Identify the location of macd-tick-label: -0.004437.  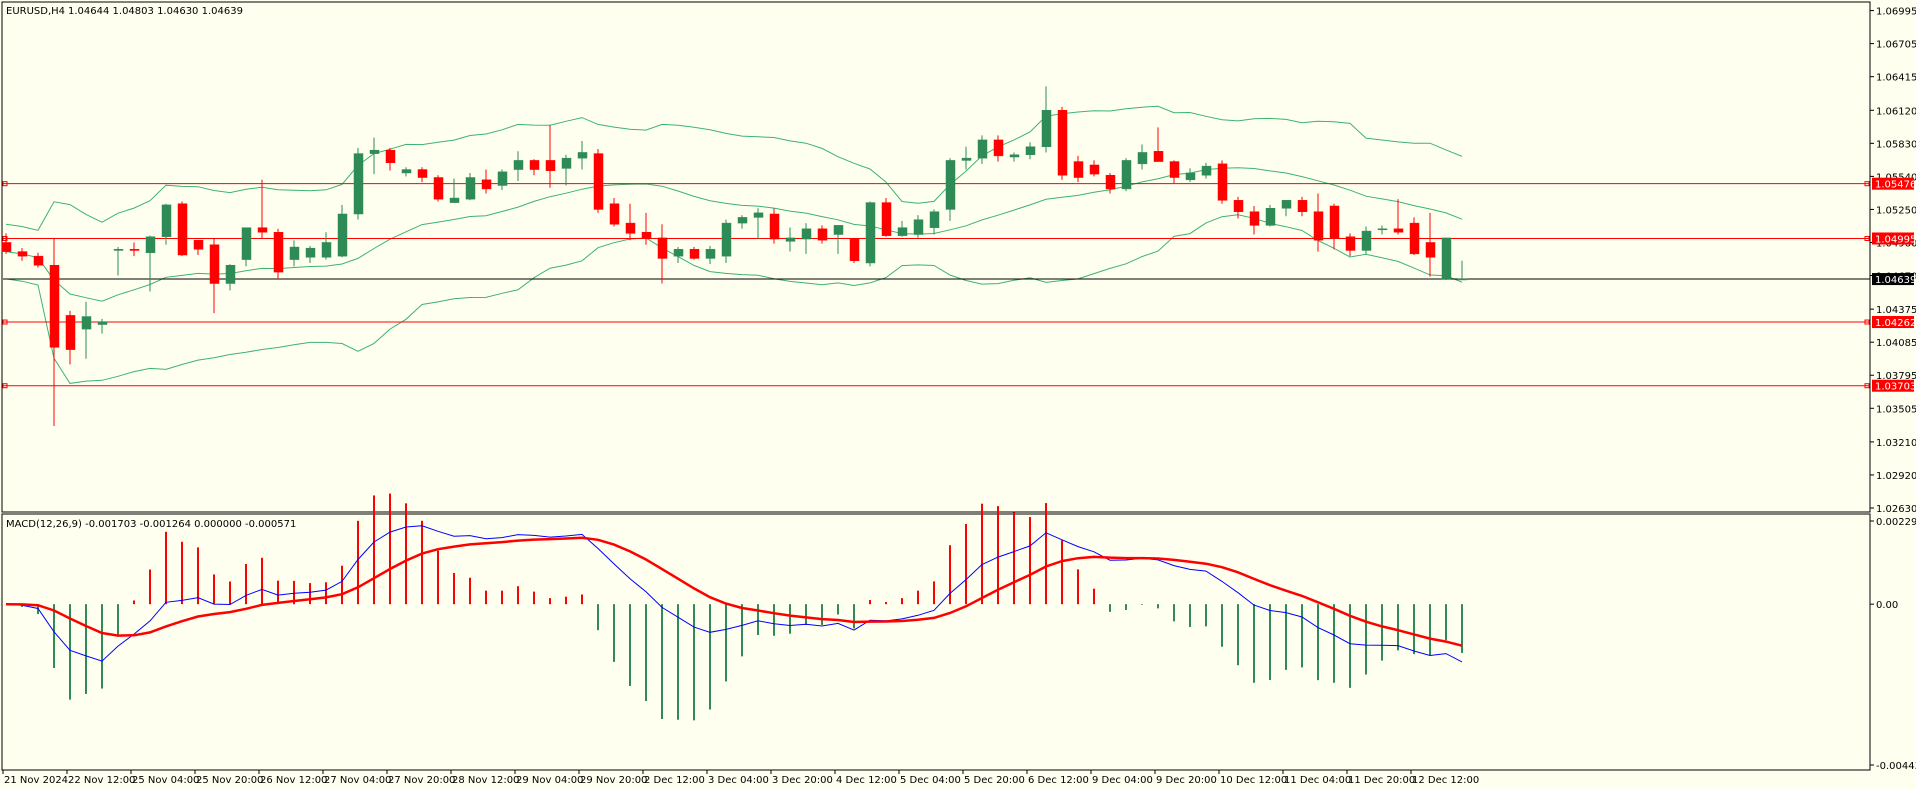
(1896, 766).